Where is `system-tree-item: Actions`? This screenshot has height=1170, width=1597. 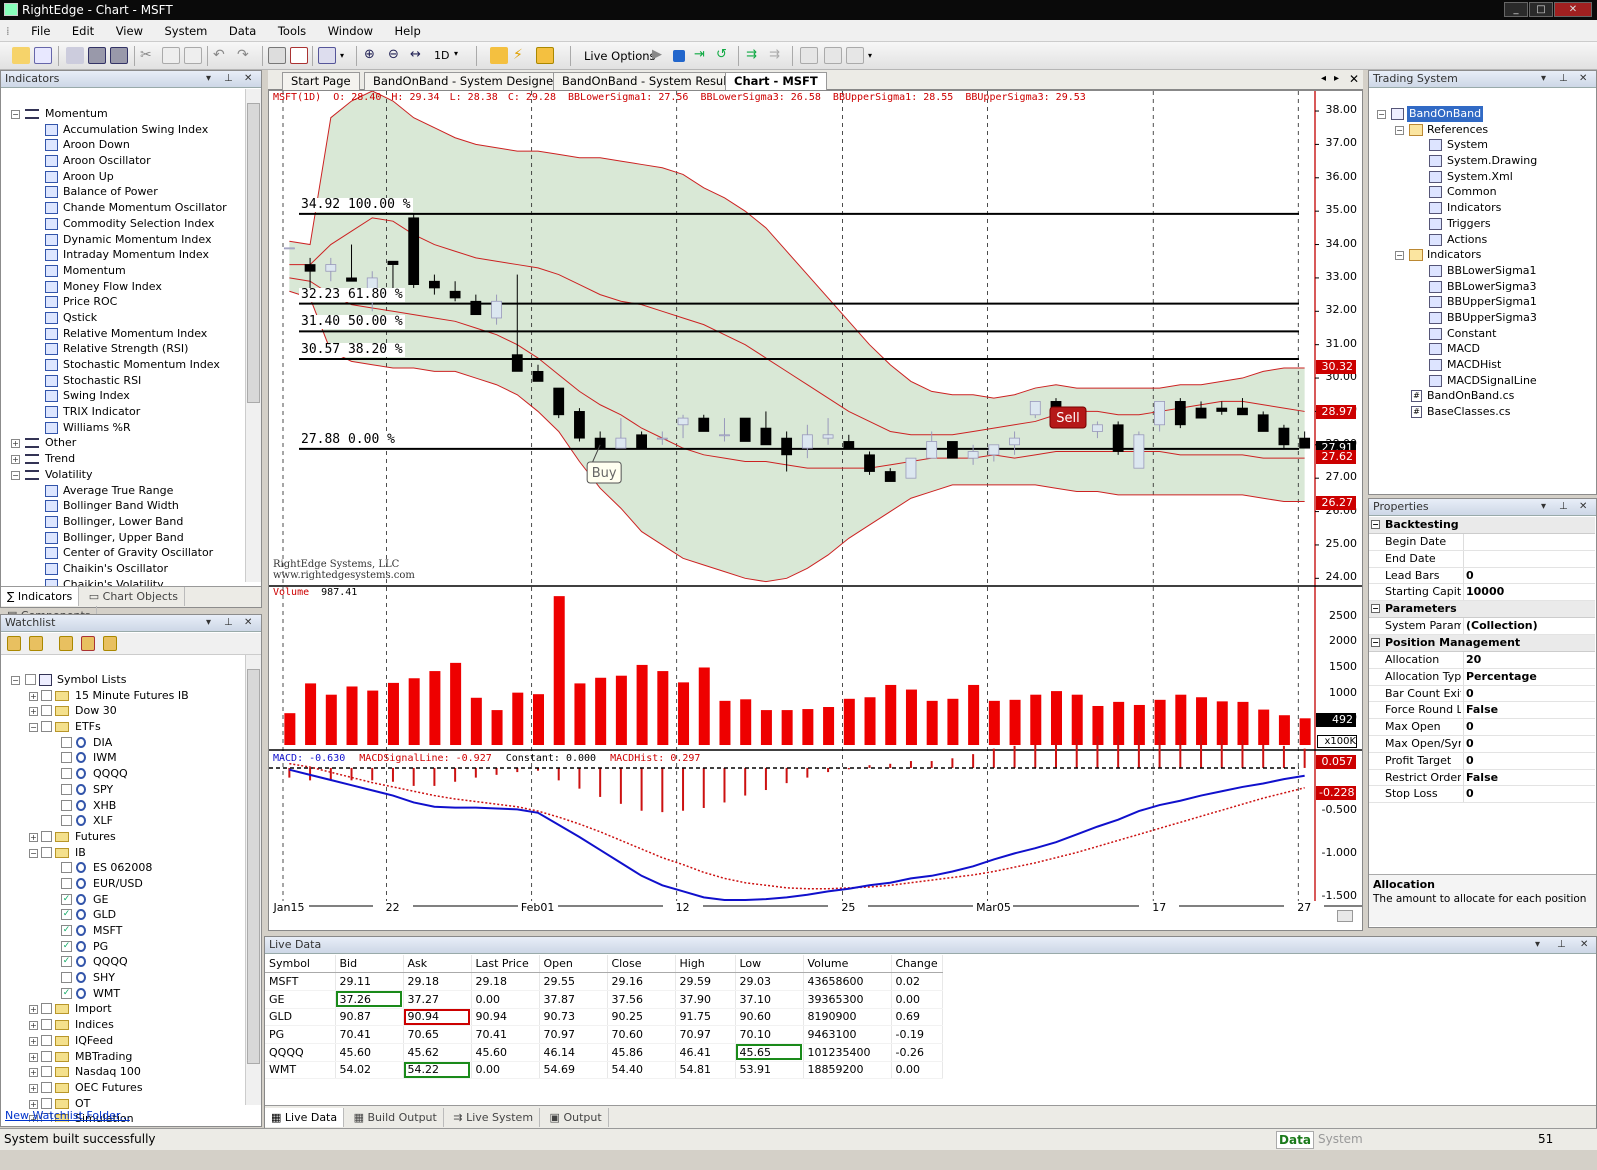
system-tree-item: Actions is located at coordinates (1482, 240).